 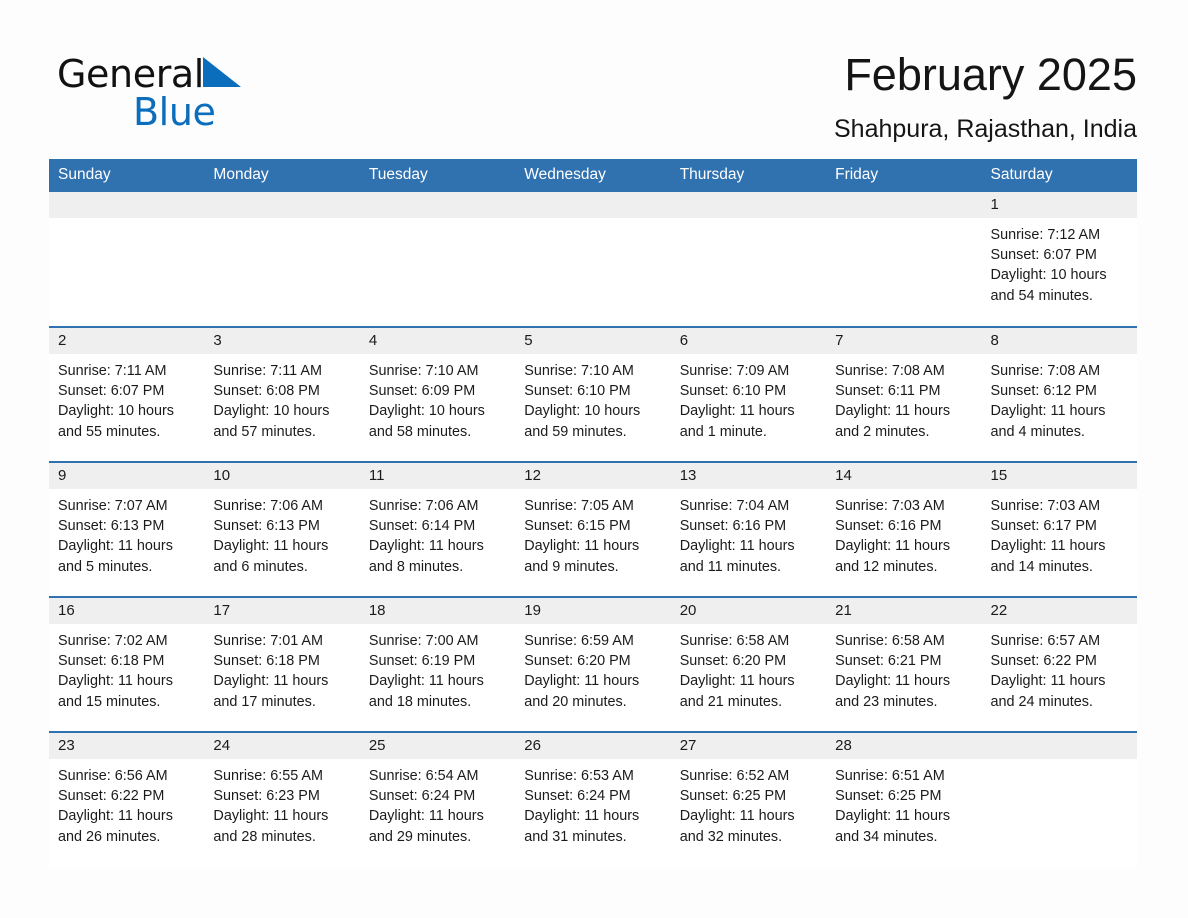 What do you see at coordinates (893, 826) in the screenshot?
I see `daylight-text: Daylight: 11 hours and 34 minutes.` at bounding box center [893, 826].